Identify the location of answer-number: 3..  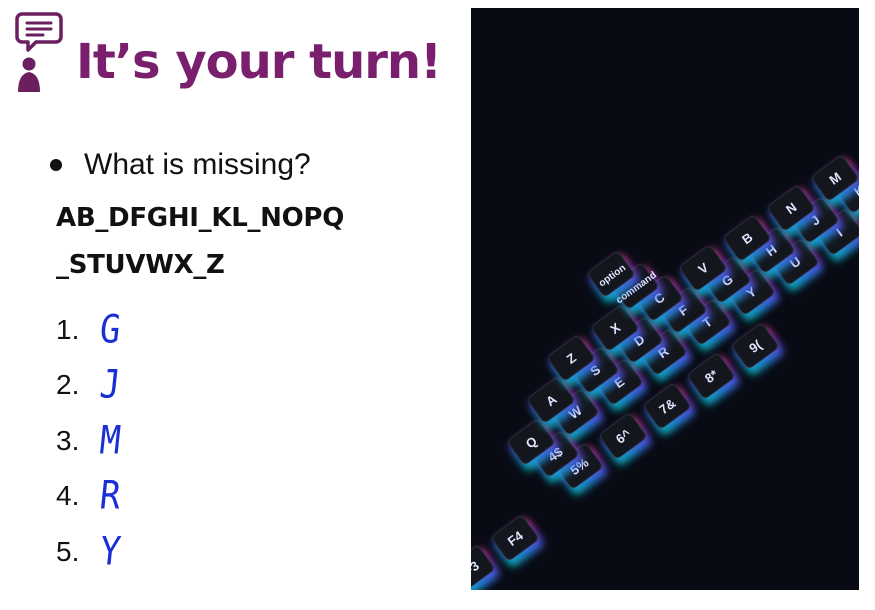
(68, 440).